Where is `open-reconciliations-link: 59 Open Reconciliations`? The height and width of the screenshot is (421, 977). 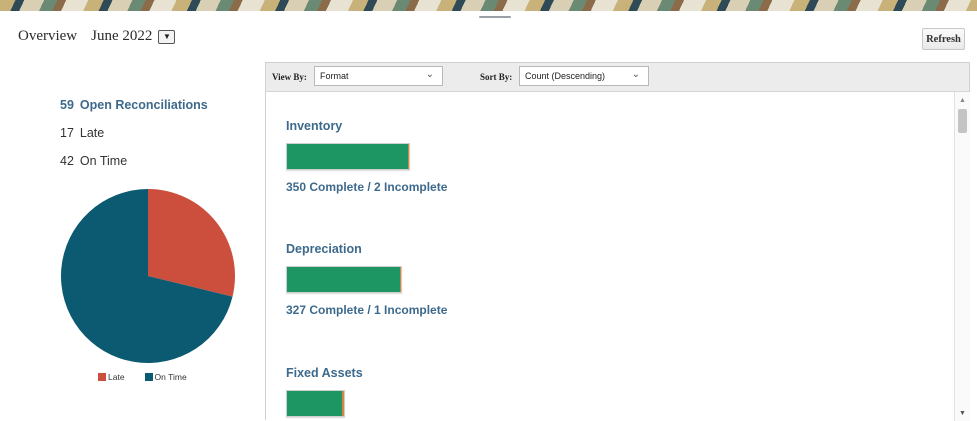 open-reconciliations-link: 59 Open Reconciliations is located at coordinates (134, 112).